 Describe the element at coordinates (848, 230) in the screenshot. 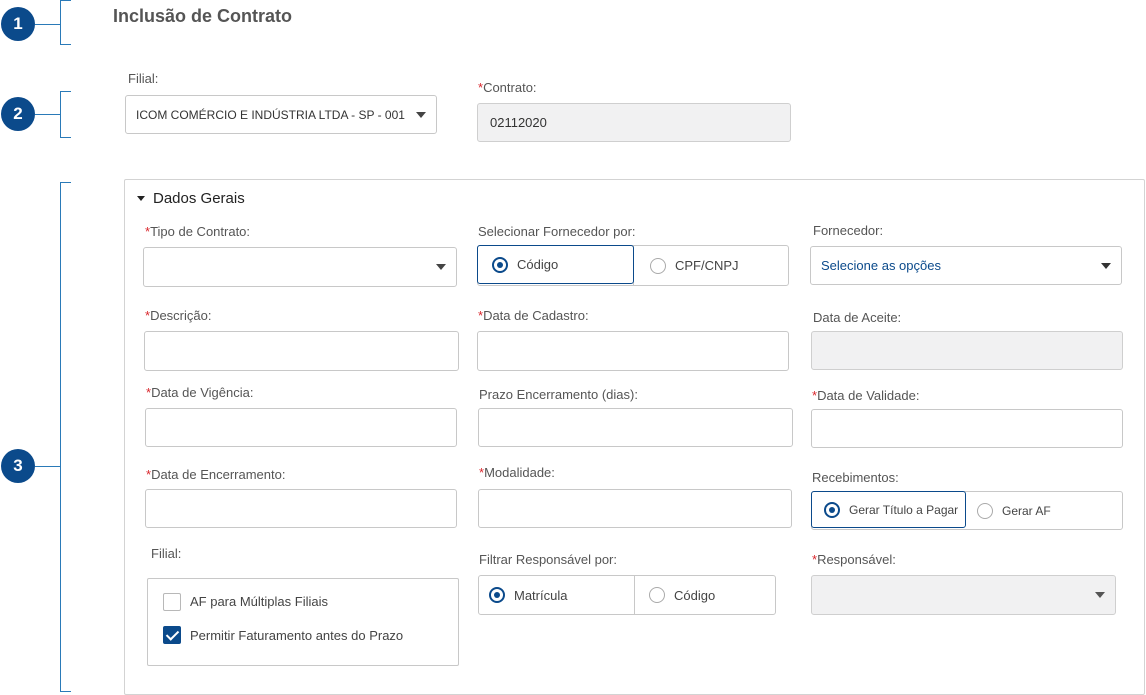

I see `fornecedor-label: Fornecedor:` at that location.